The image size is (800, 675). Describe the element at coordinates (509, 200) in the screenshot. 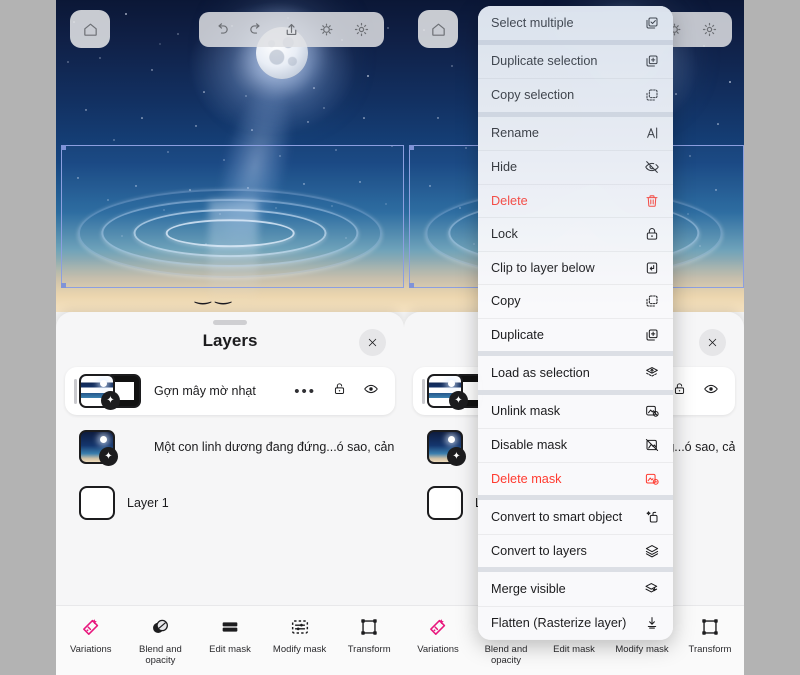

I see `menu-item-label: Delete` at that location.